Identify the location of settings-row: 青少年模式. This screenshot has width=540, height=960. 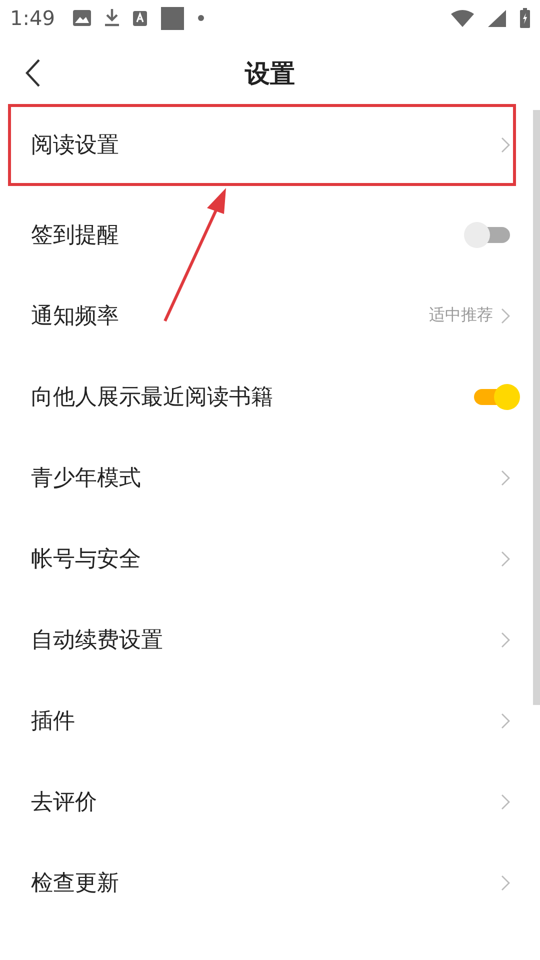
(262, 477).